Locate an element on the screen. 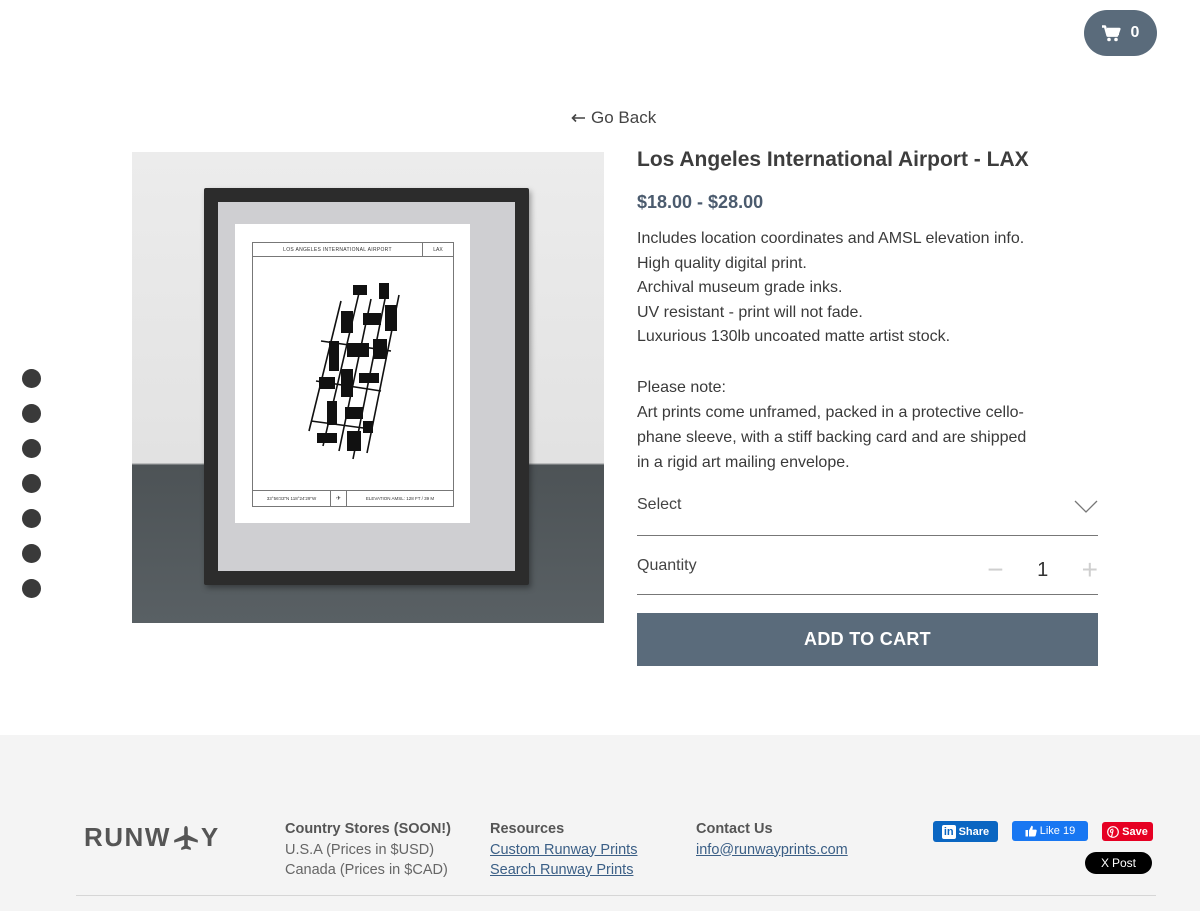 The height and width of the screenshot is (911, 1200). arrow-left-icon is located at coordinates (578, 118).